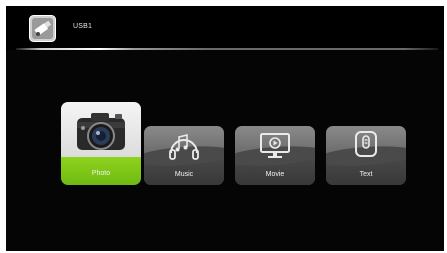 Image resolution: width=447 pixels, height=253 pixels. I want to click on photo-tile-label: Photo, so click(101, 173).